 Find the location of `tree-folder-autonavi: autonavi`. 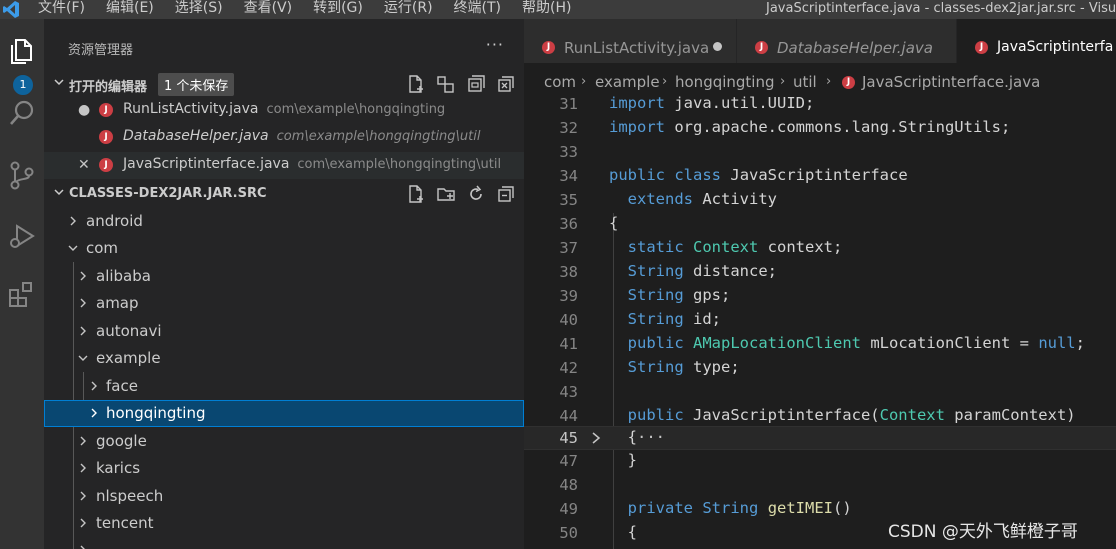

tree-folder-autonavi: autonavi is located at coordinates (284, 331).